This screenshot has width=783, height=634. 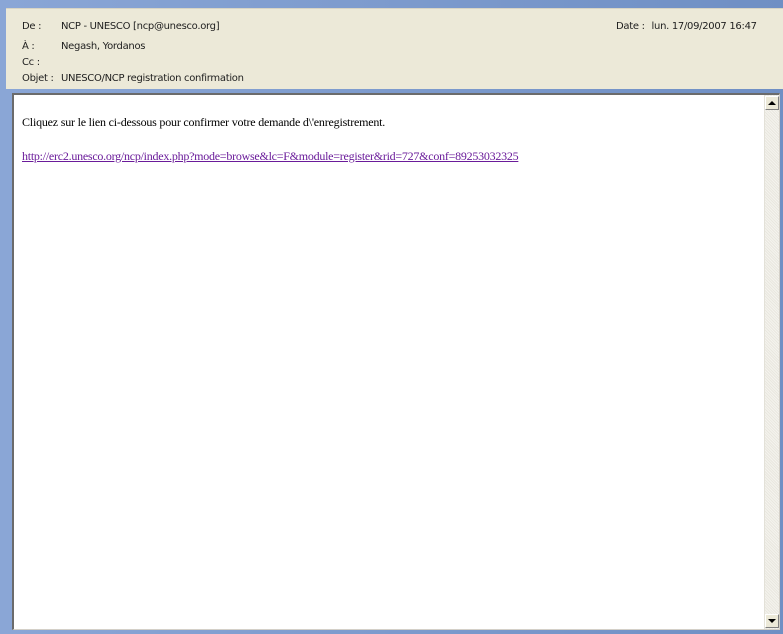 I want to click on arrow-down-icon, so click(x=772, y=621).